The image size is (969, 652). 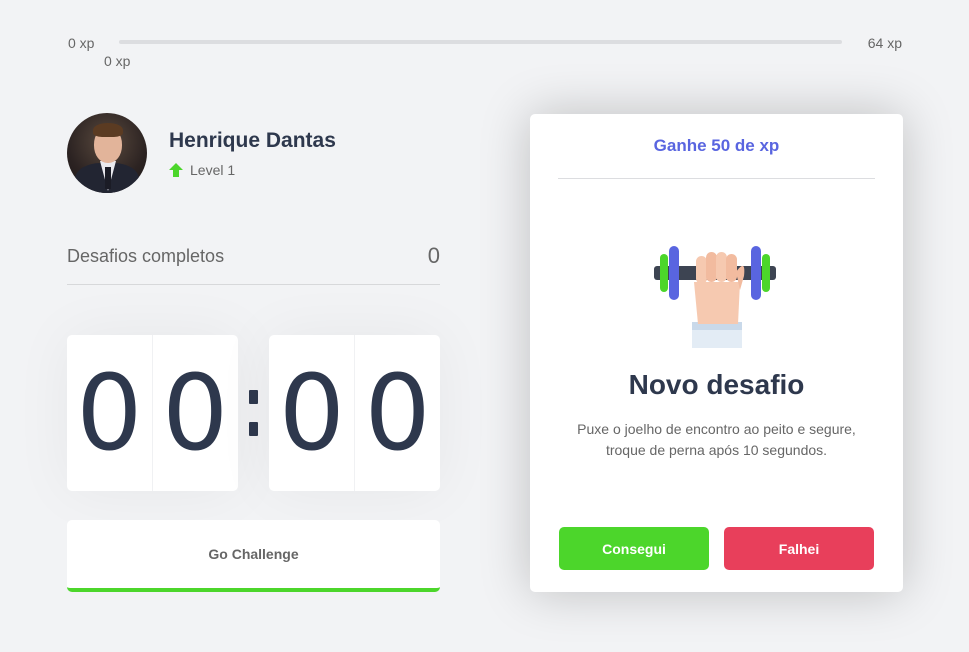 I want to click on minute-digit-left: 0, so click(x=109, y=413).